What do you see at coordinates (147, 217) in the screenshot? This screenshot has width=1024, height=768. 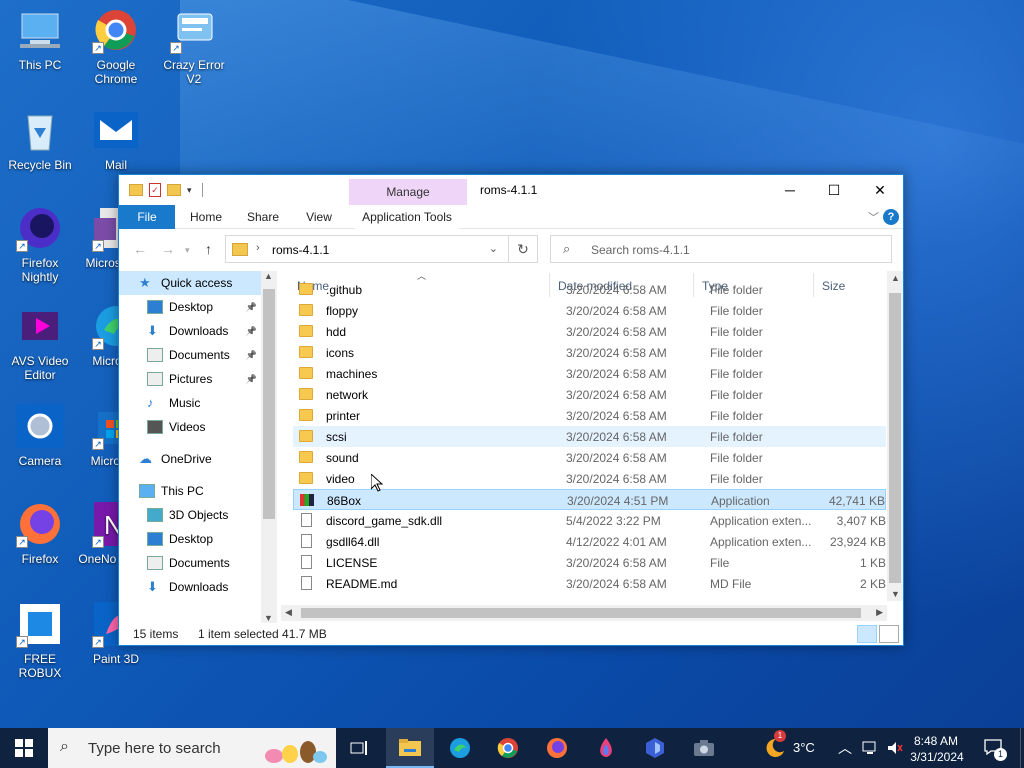 I see `tab-file: File` at bounding box center [147, 217].